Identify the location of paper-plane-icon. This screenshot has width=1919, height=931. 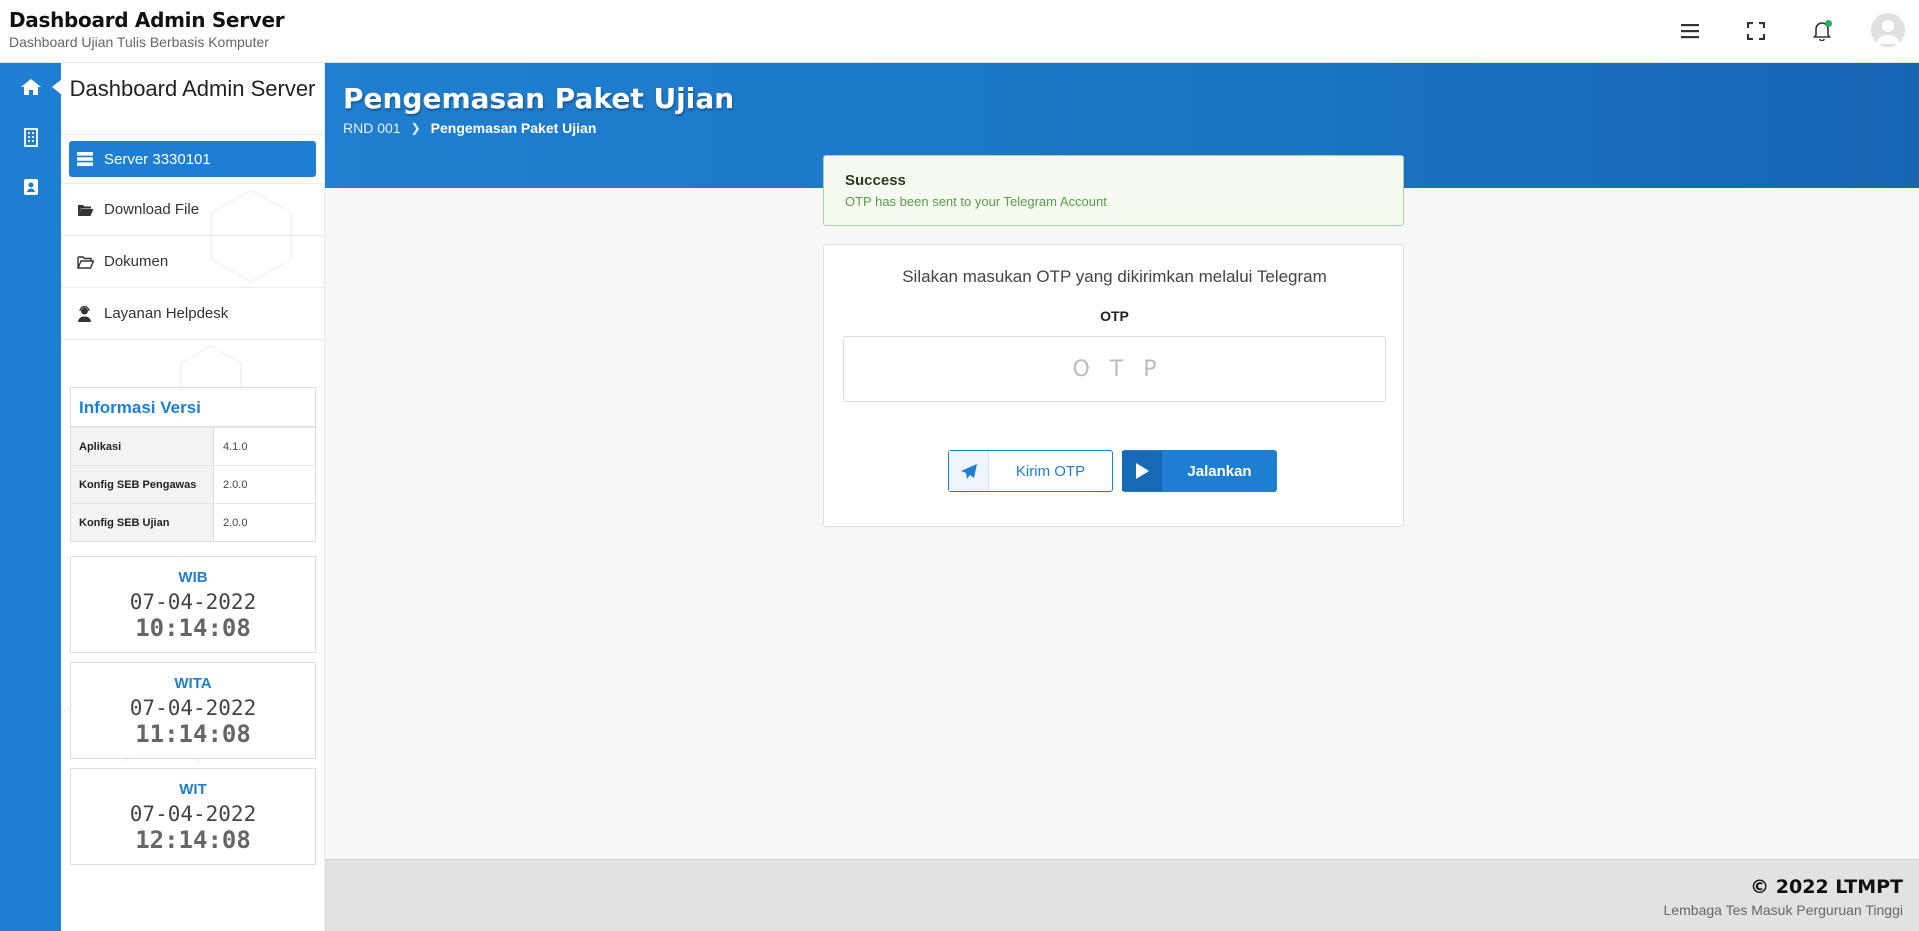
(969, 471).